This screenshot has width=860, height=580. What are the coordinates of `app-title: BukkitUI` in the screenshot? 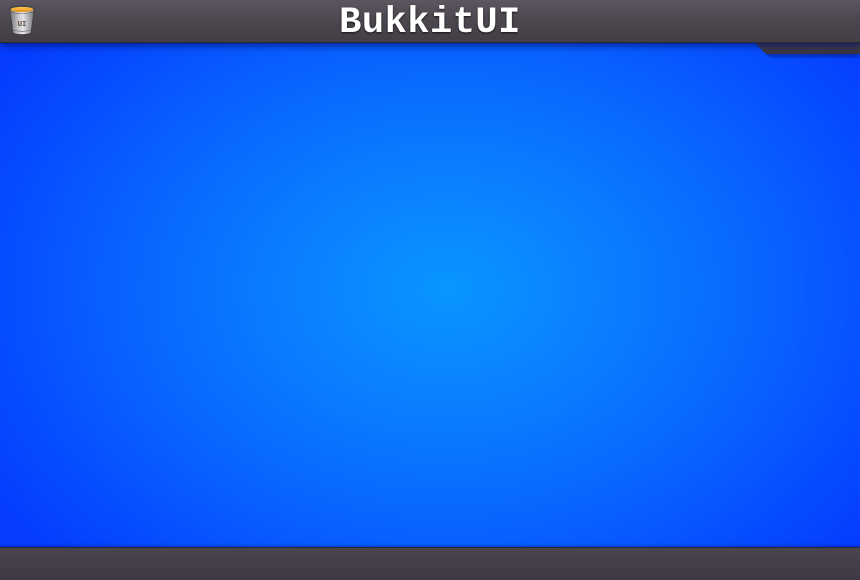 It's located at (430, 23).